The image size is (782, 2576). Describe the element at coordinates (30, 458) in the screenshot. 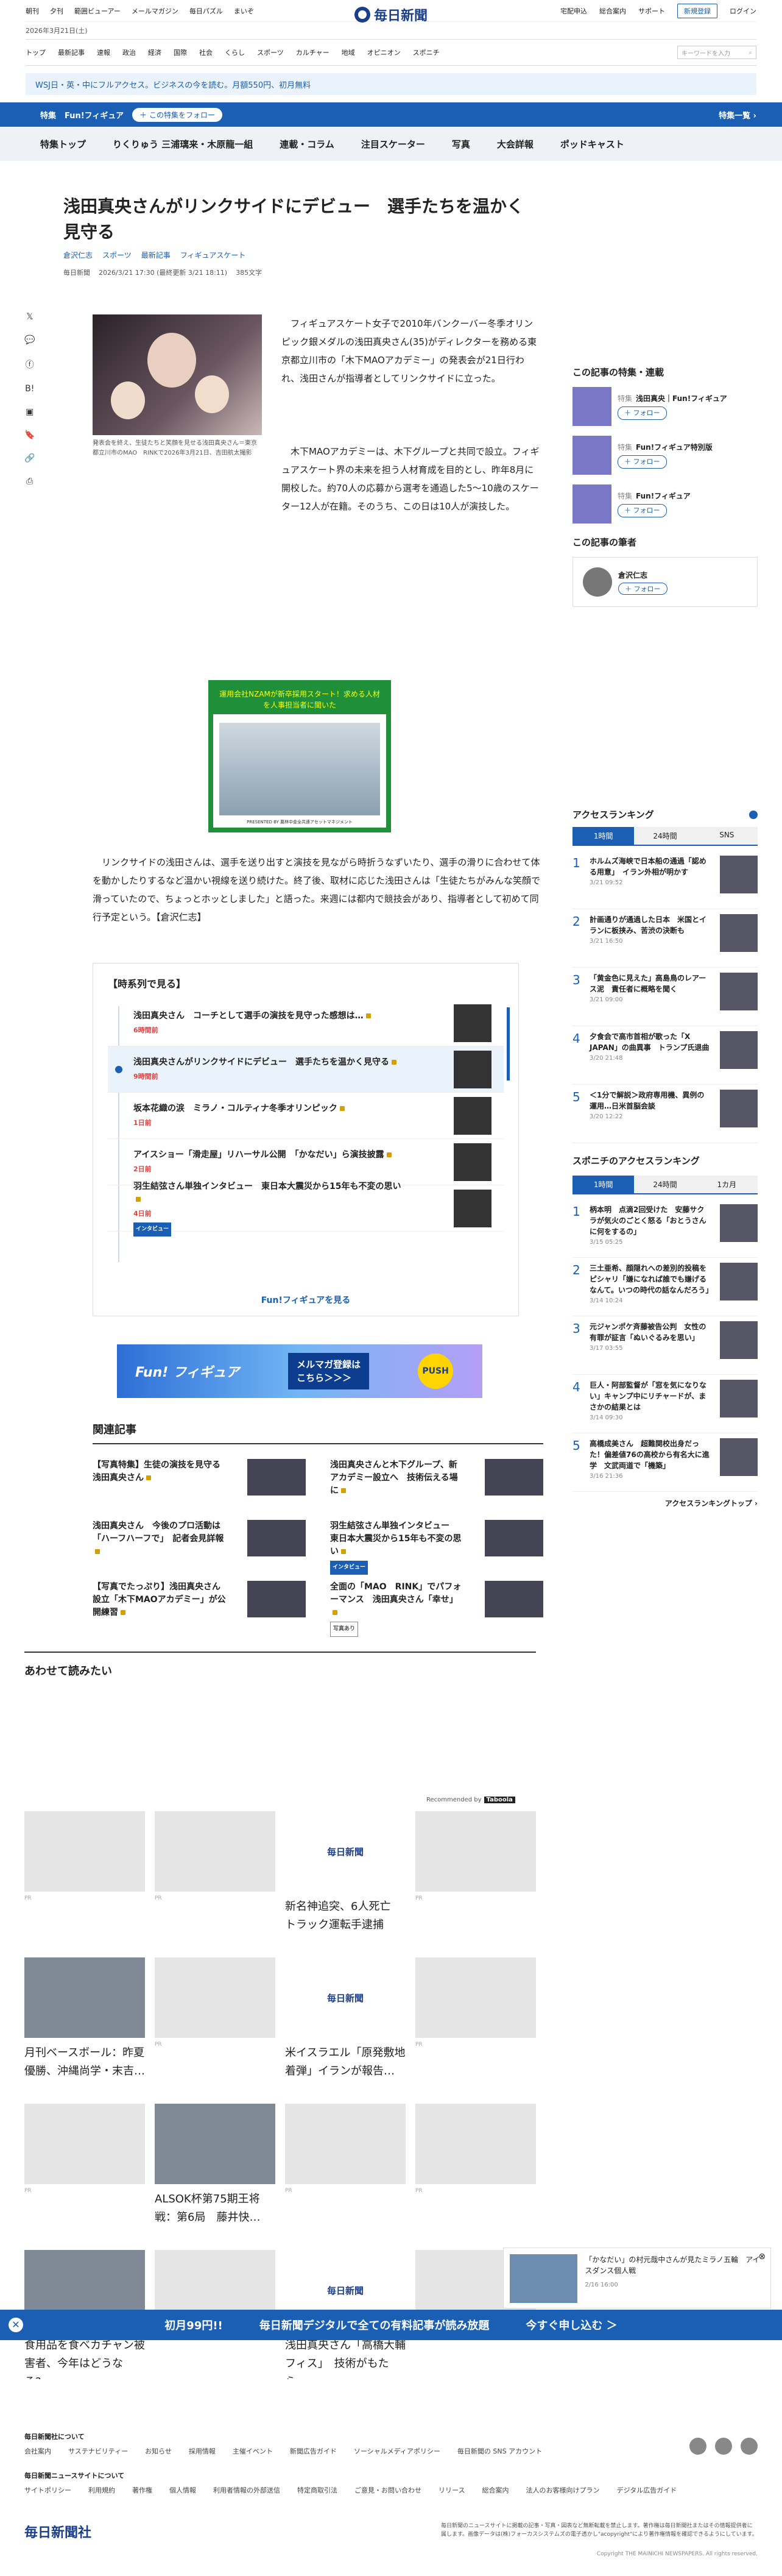

I see `link-copy-icon: 🔗` at that location.